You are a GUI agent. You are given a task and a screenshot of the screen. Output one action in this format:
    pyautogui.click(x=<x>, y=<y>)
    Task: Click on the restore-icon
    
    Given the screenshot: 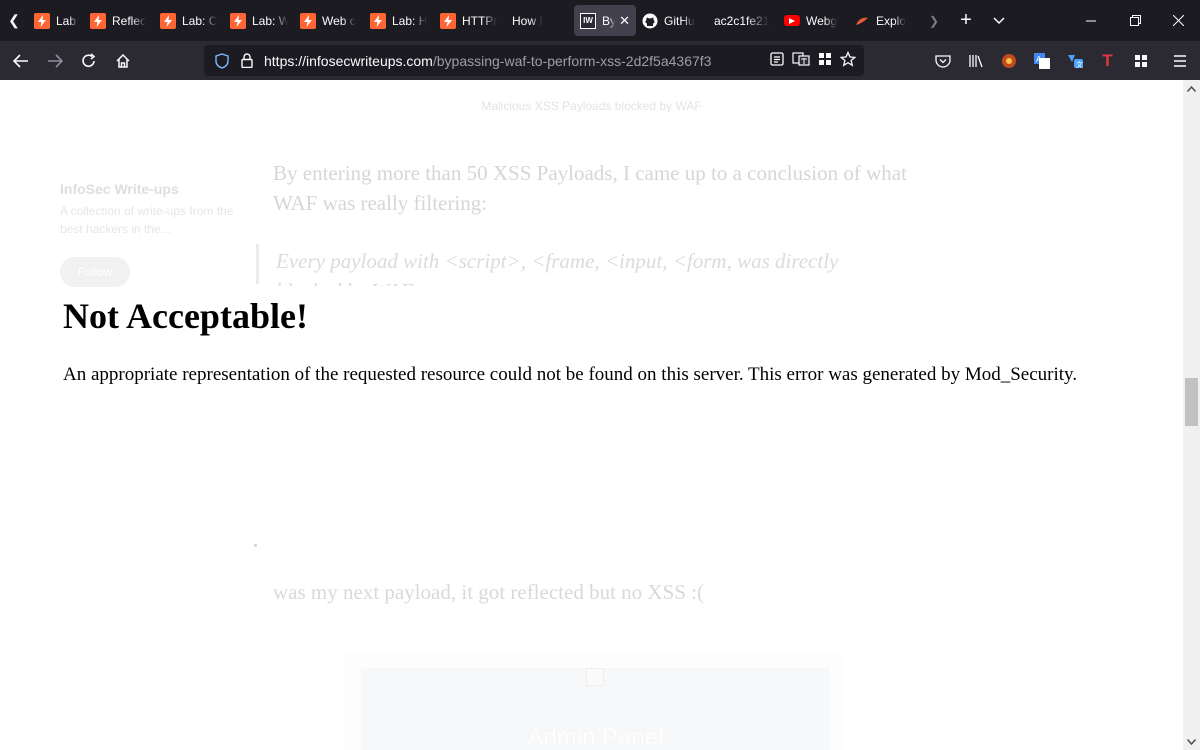 What is the action you would take?
    pyautogui.click(x=1135, y=20)
    